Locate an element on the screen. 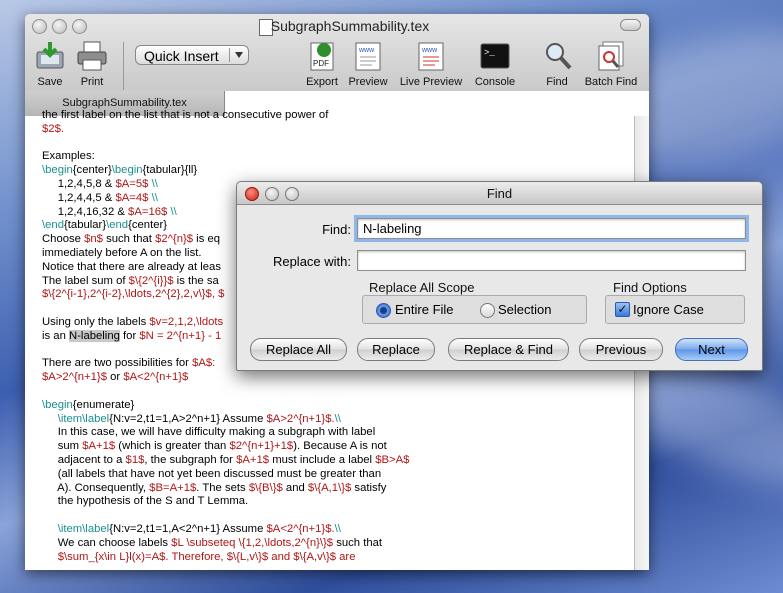 This screenshot has height=593, width=783. save-icon is located at coordinates (50, 56).